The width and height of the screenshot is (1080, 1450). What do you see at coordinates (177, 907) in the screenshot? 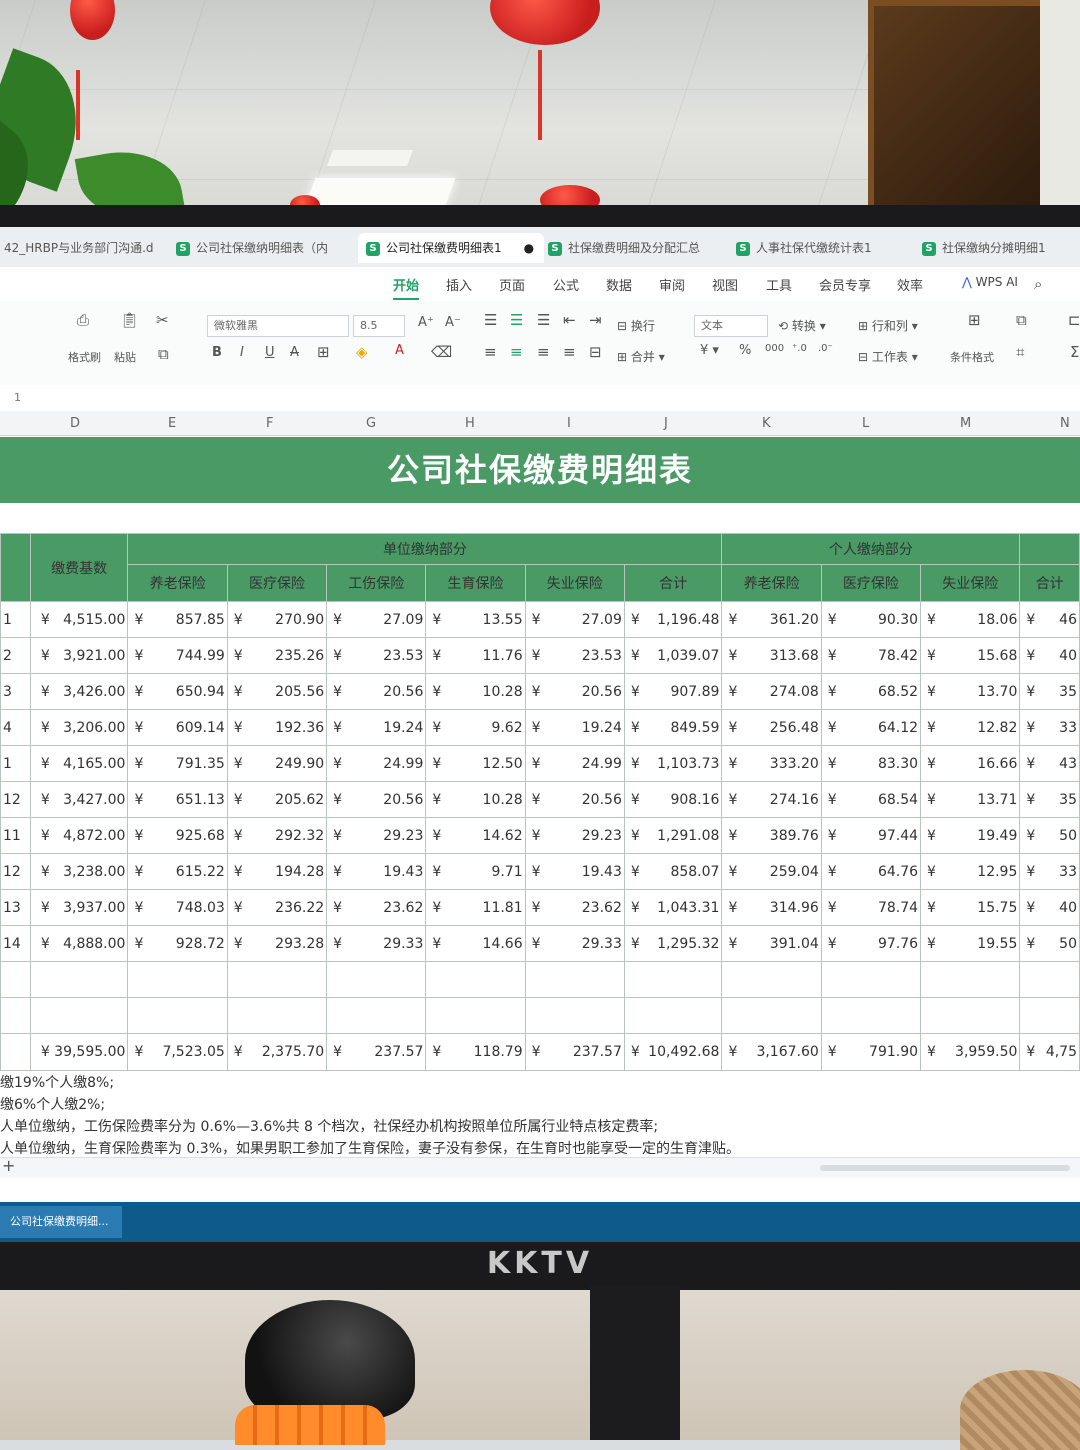
I see `company-pension-cell: ¥748.03` at bounding box center [177, 907].